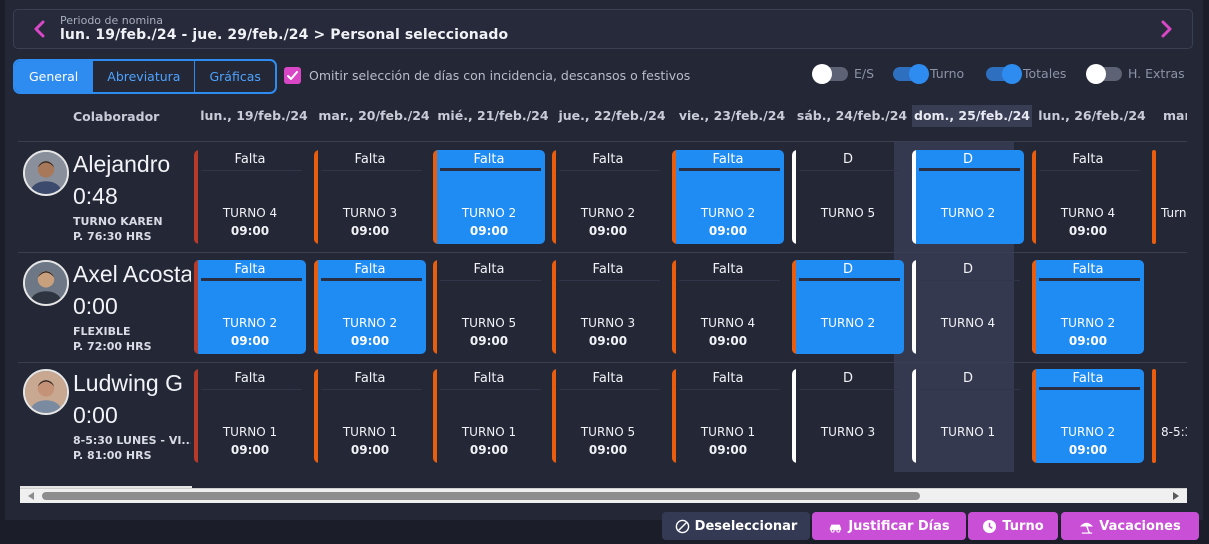 The image size is (1209, 544). I want to click on toggle-totales: Totales, so click(1026, 73).